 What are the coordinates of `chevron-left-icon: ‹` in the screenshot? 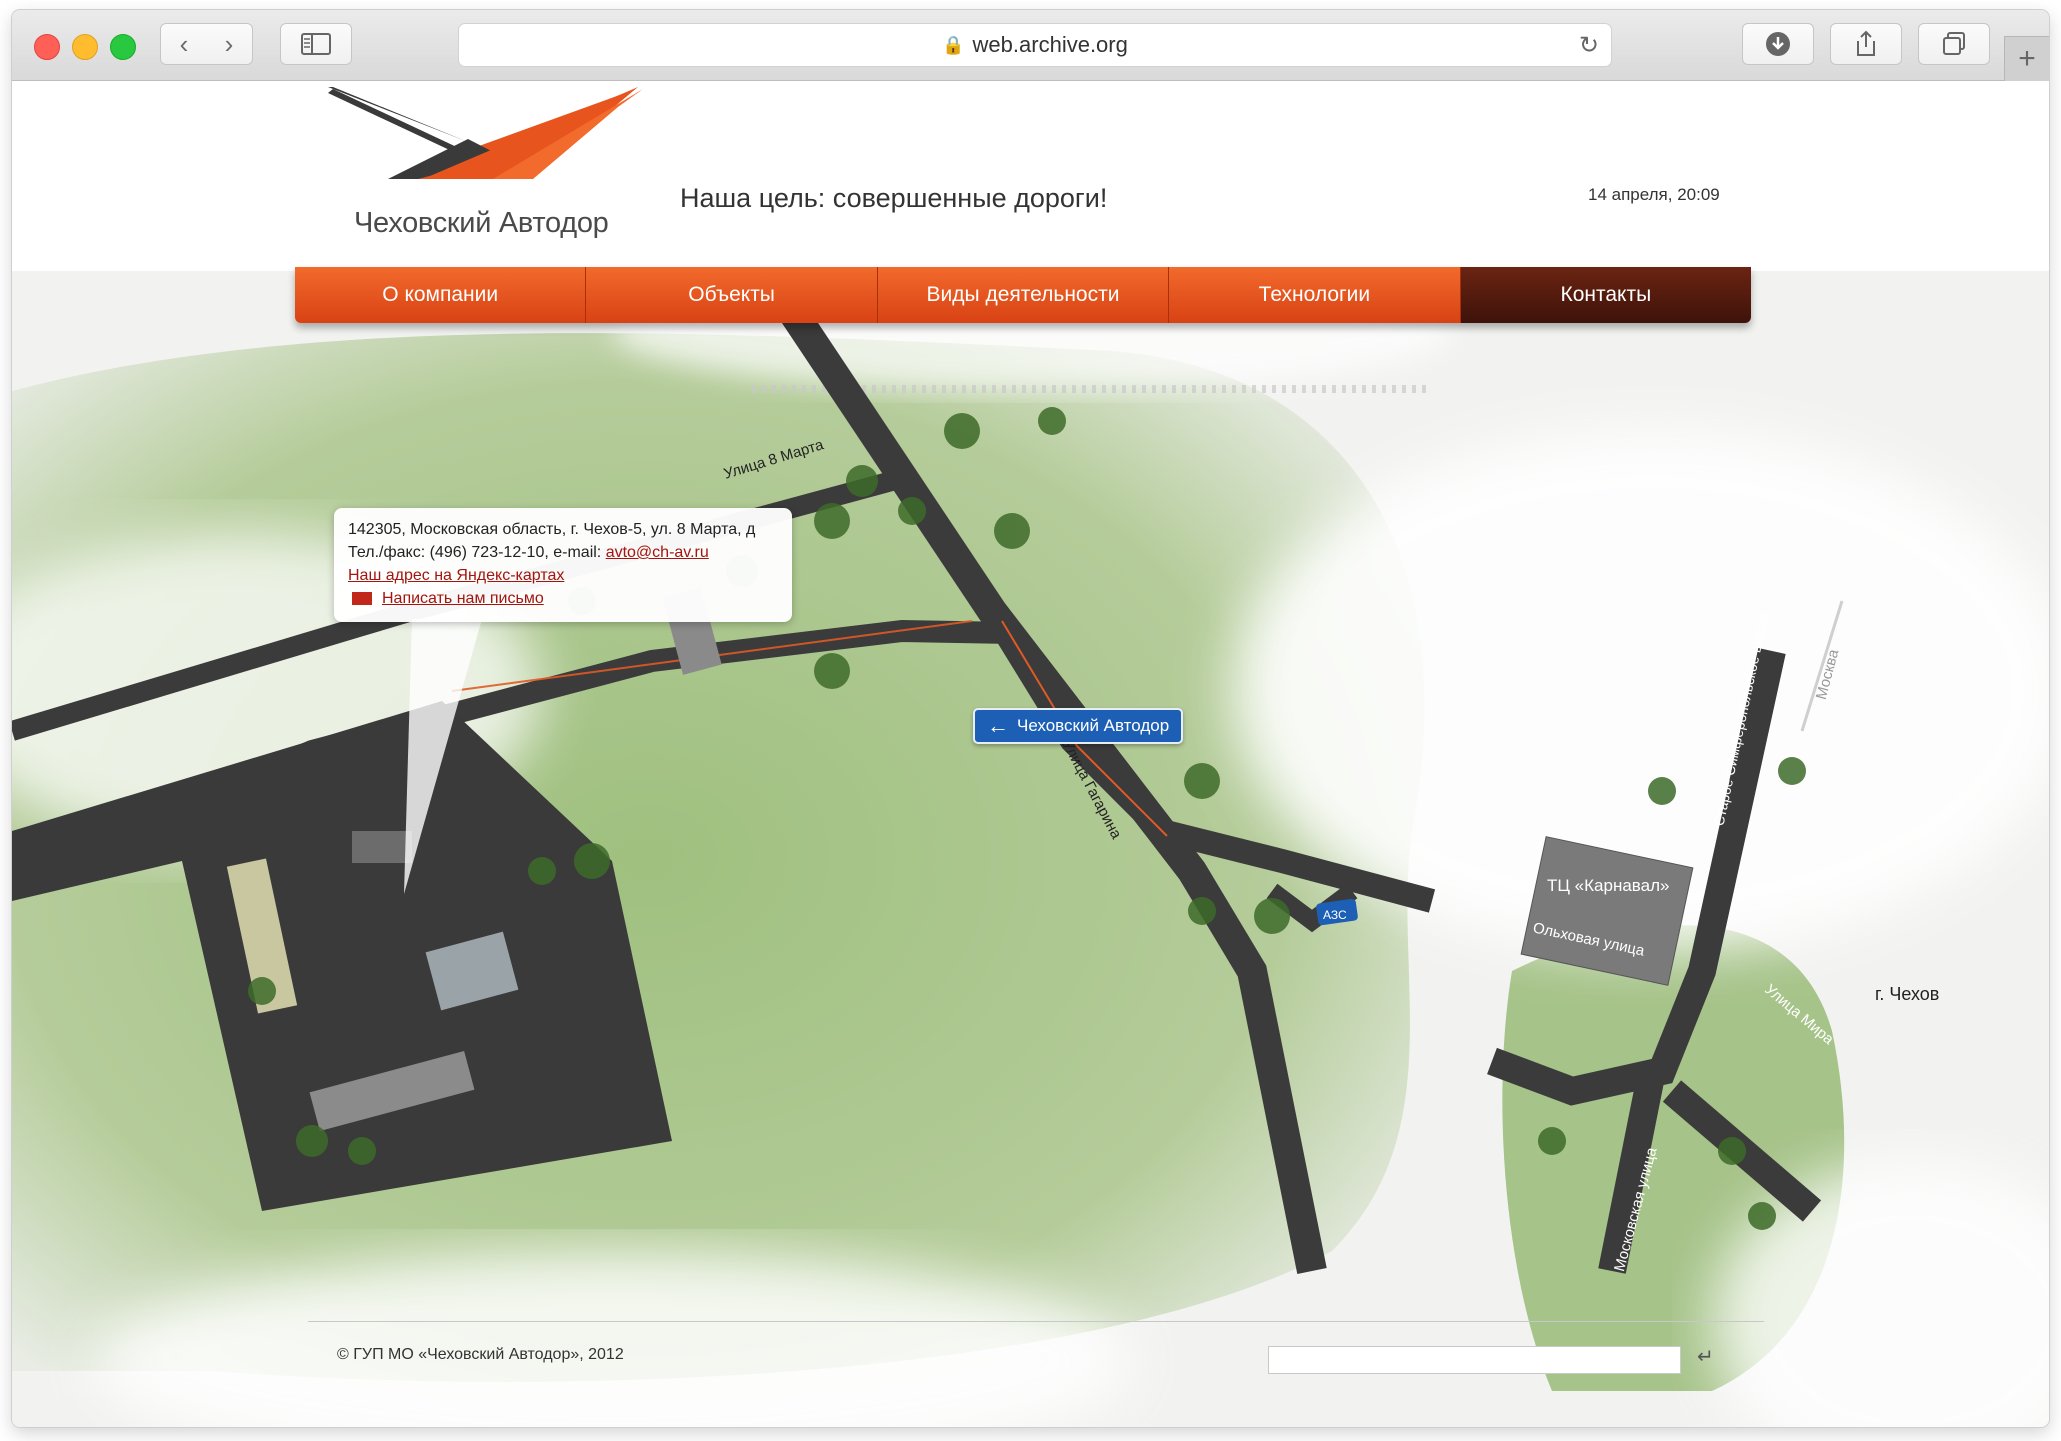 It's located at (184, 43).